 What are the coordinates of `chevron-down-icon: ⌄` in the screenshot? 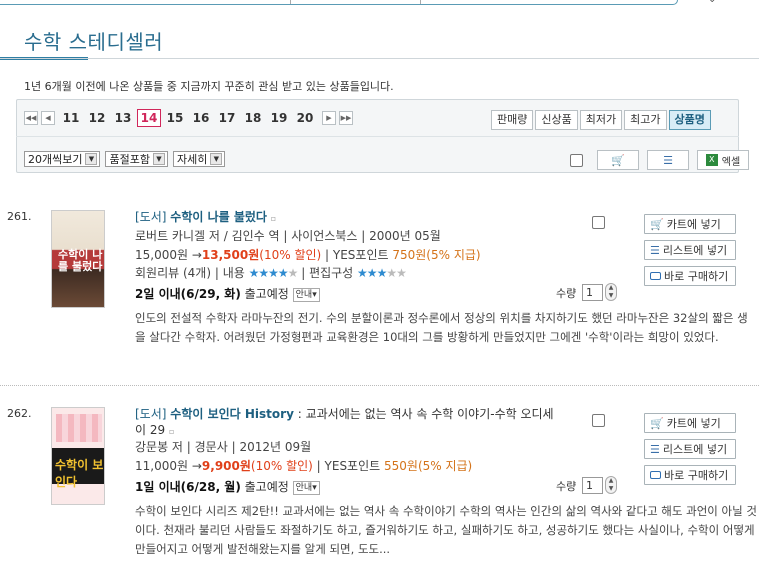 It's located at (712, 2).